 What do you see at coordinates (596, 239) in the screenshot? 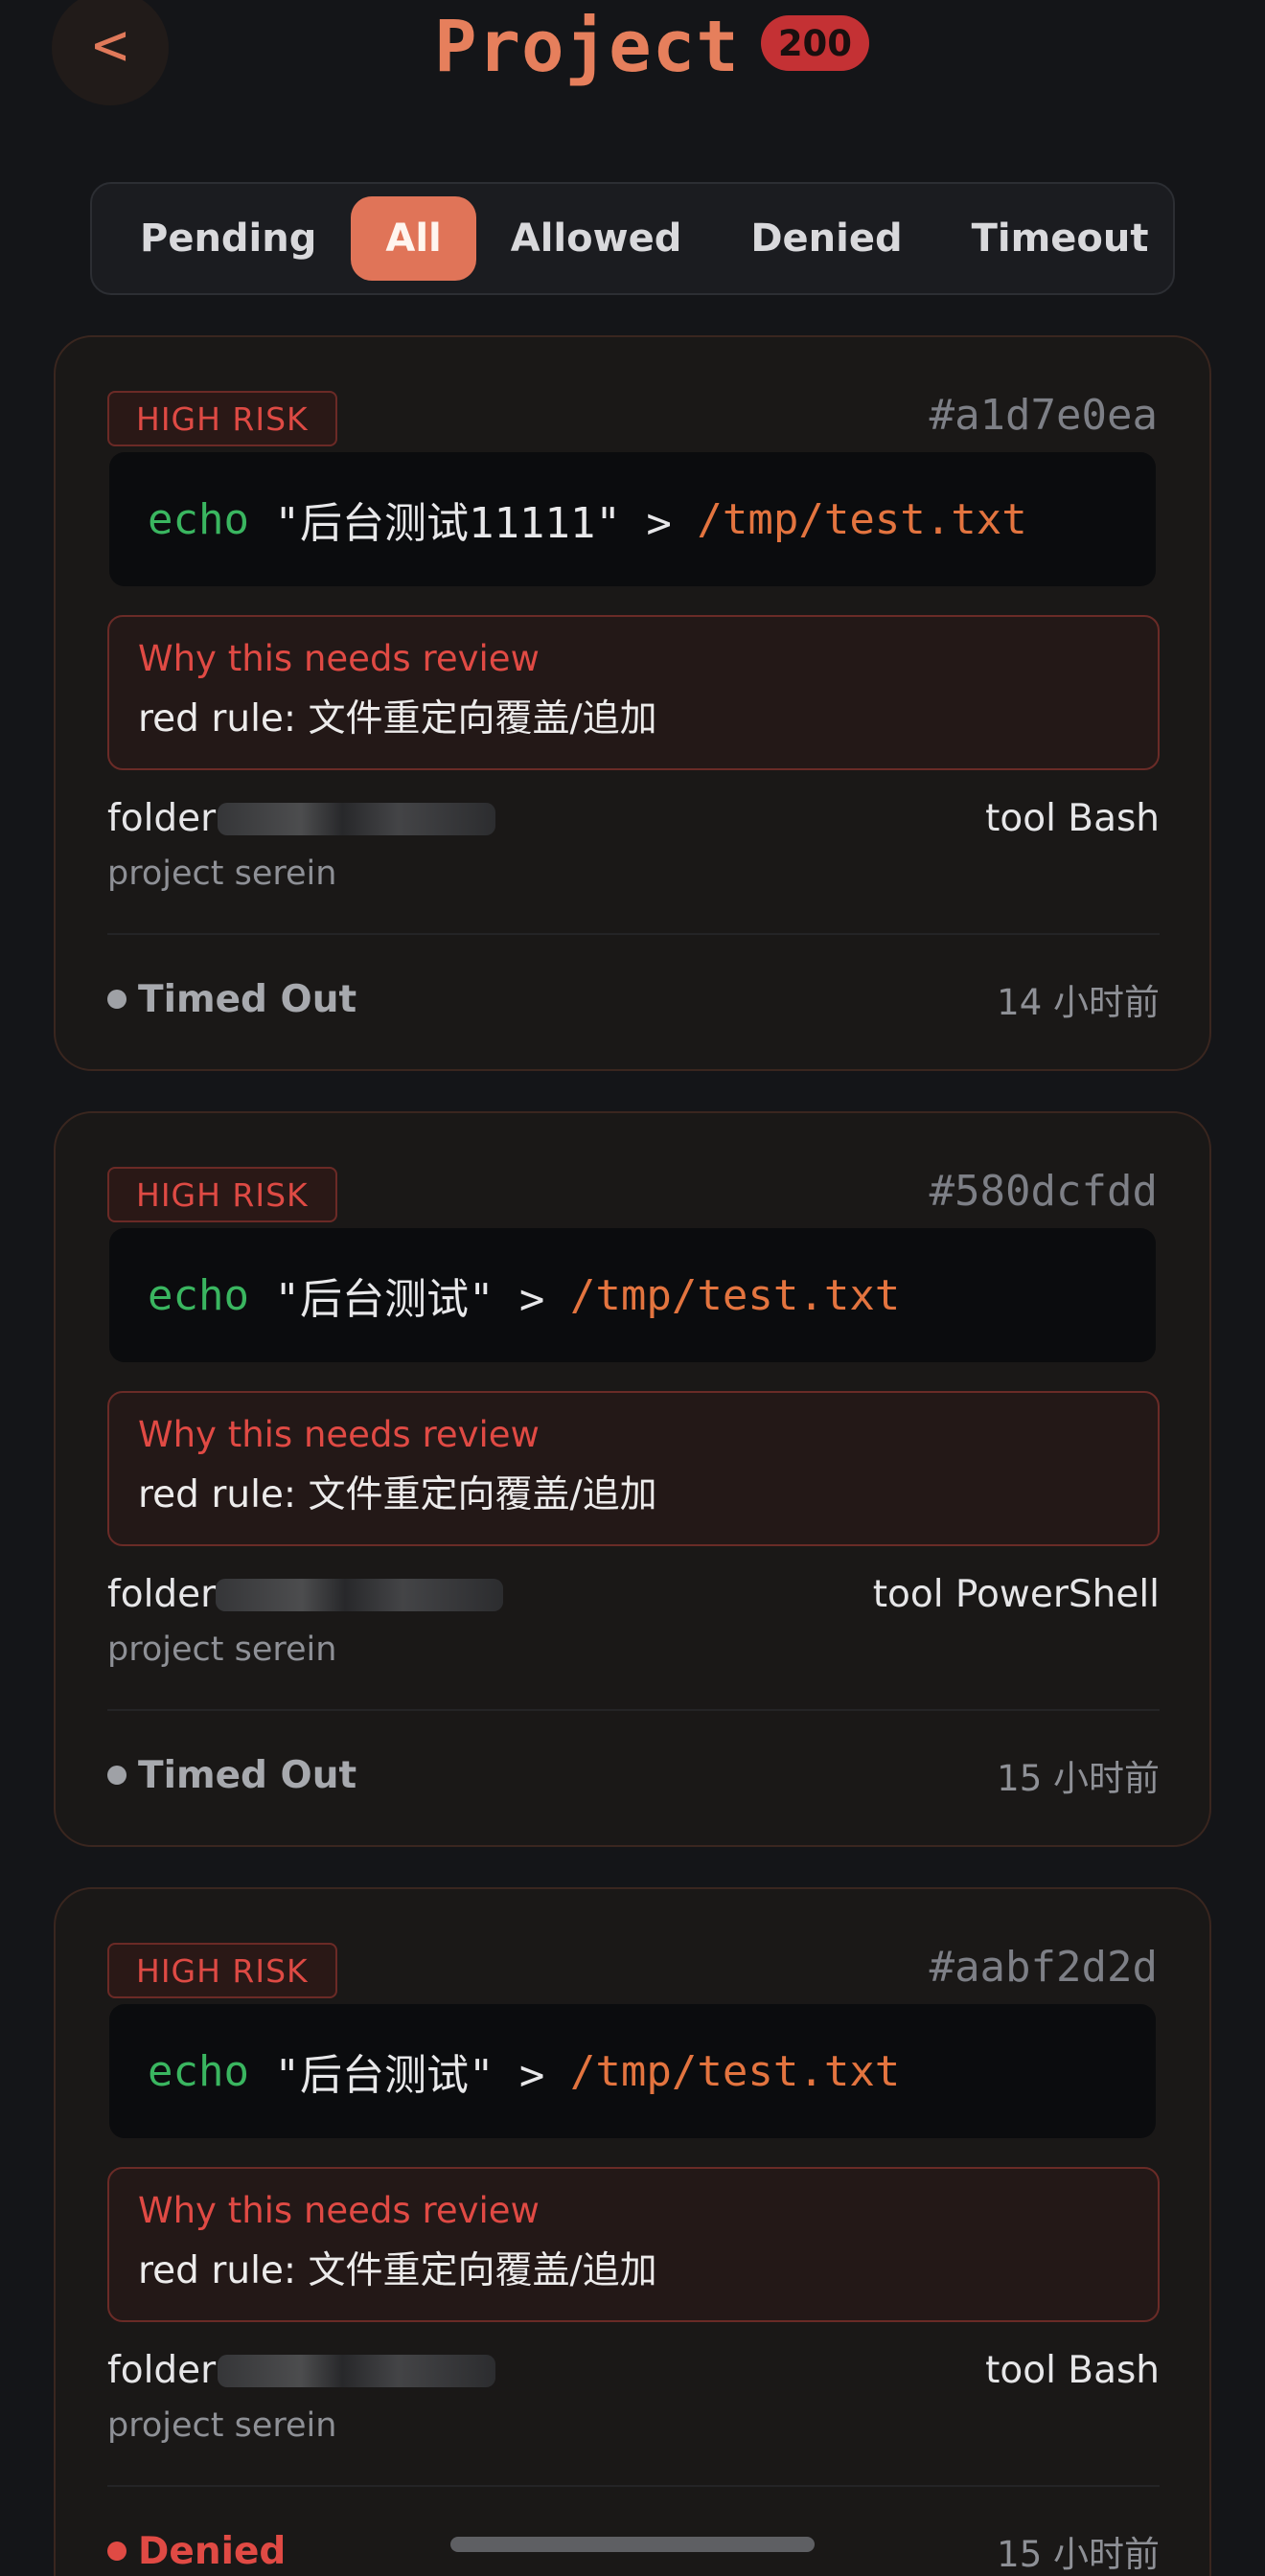
I see `tab-allowed: Allowed` at bounding box center [596, 239].